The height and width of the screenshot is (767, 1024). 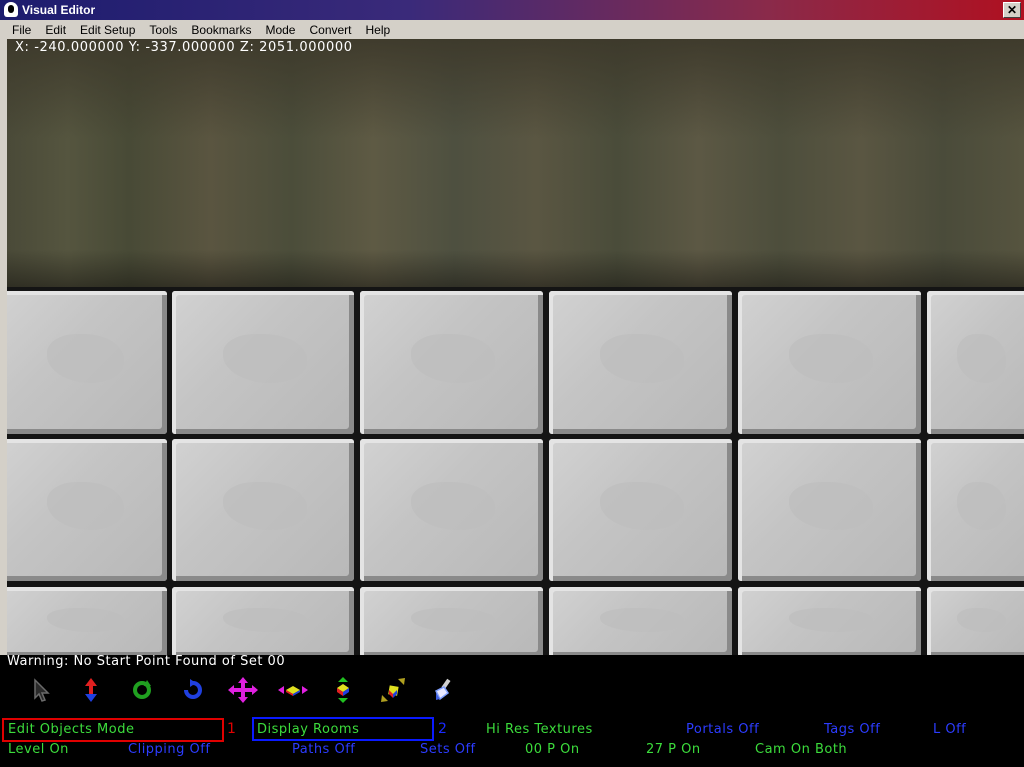 What do you see at coordinates (91, 690) in the screenshot?
I see `move-vertical-icon` at bounding box center [91, 690].